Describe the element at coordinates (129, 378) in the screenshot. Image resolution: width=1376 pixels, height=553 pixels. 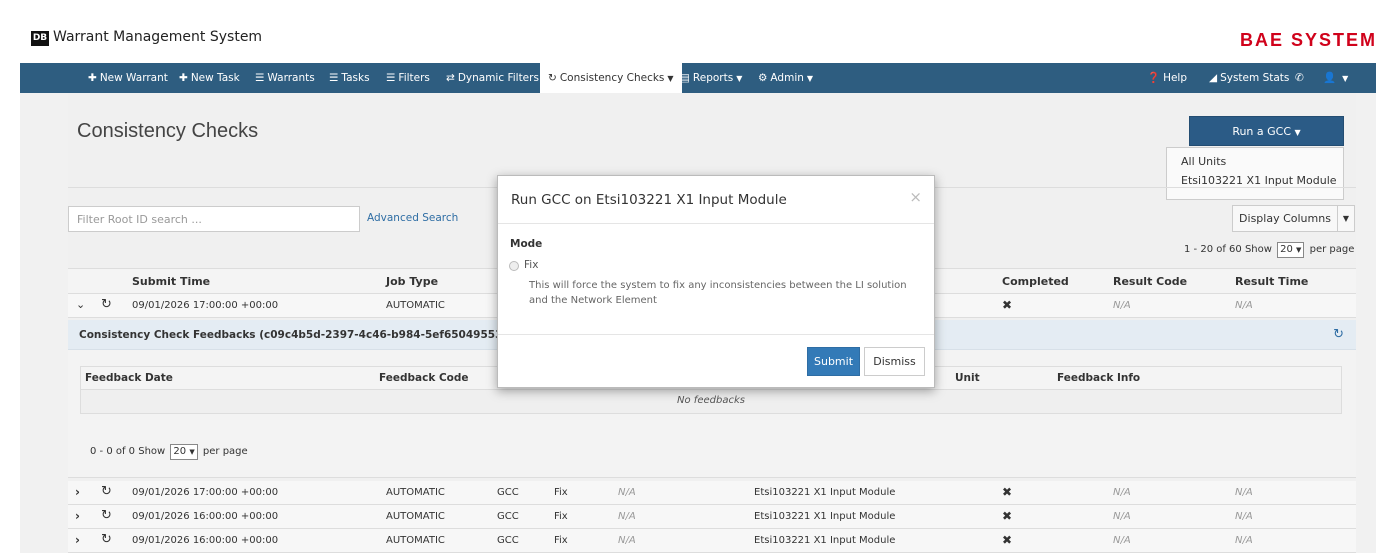
I see `col-feedback-date: Feedback Date` at that location.